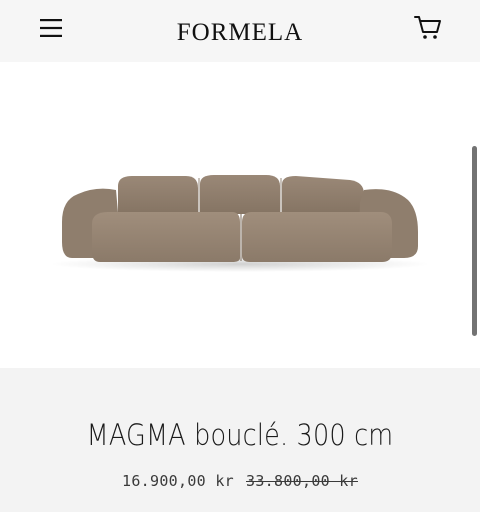 The height and width of the screenshot is (512, 480). Describe the element at coordinates (240, 223) in the screenshot. I see `sofa-image` at that location.